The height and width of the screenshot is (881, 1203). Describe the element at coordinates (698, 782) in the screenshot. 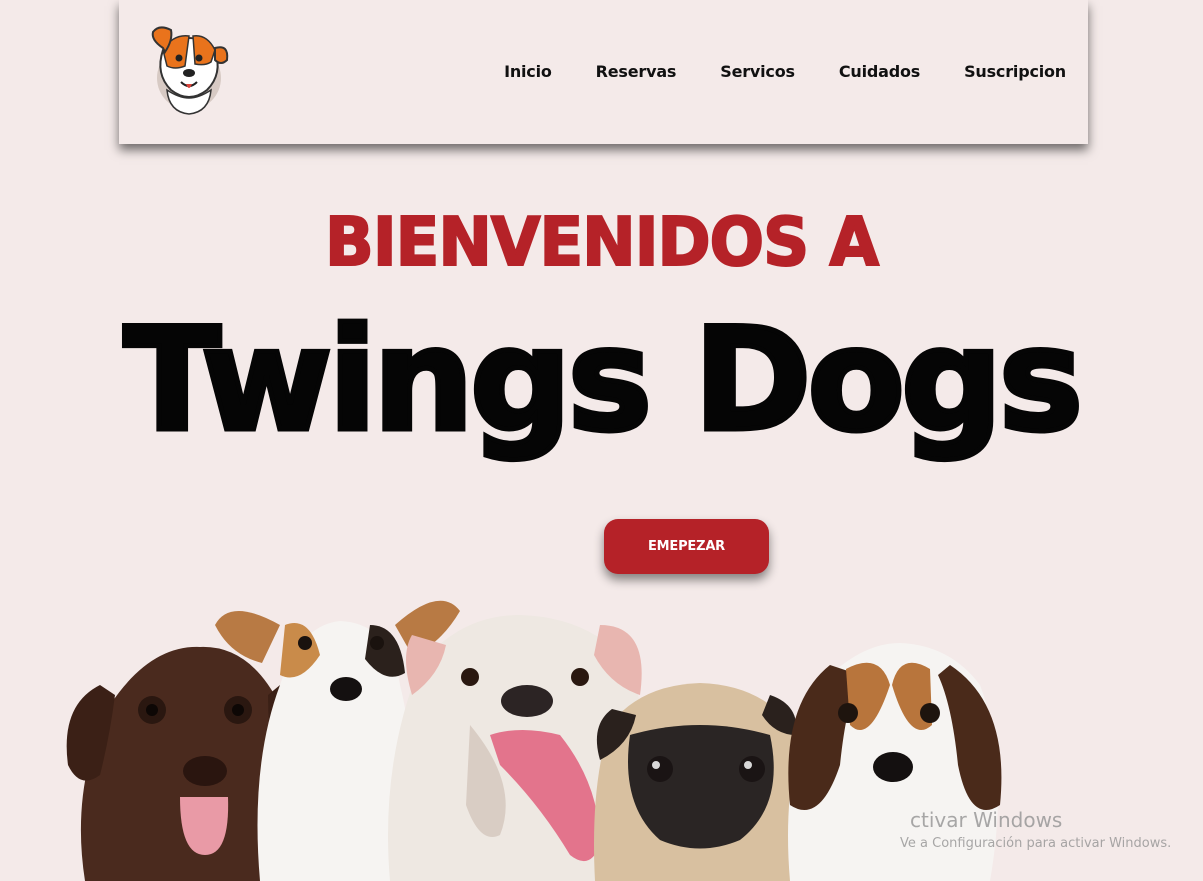

I see `pug-puppy-figure` at that location.